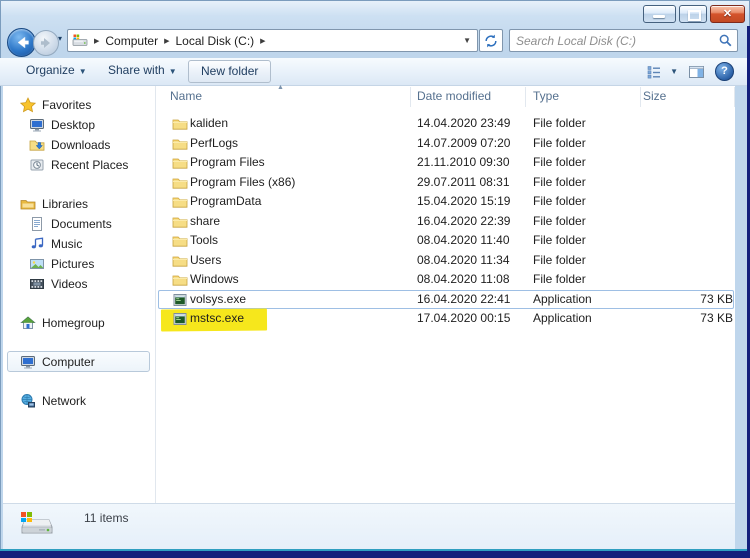 The width and height of the screenshot is (750, 558). Describe the element at coordinates (106, 518) in the screenshot. I see `item-count-label: 11 items` at that location.